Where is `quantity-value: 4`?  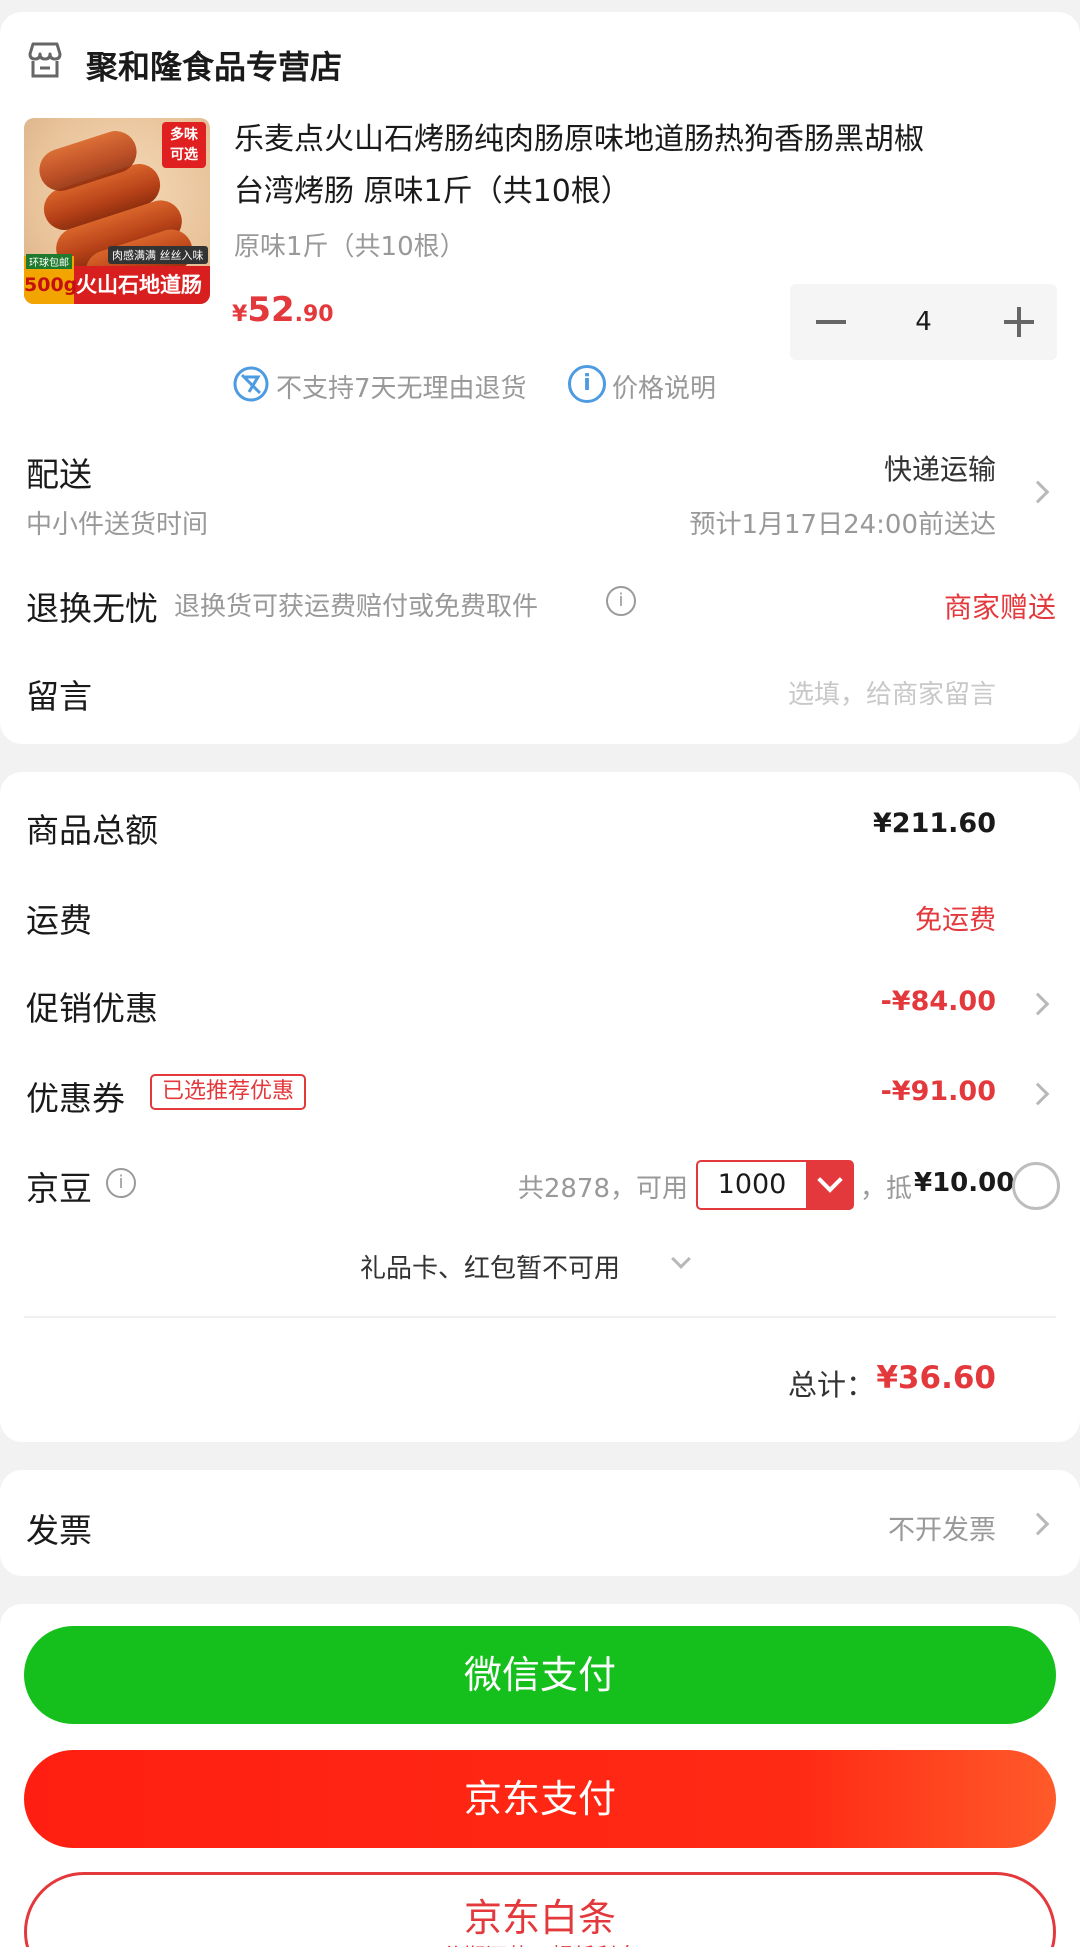
quantity-value: 4 is located at coordinates (923, 322).